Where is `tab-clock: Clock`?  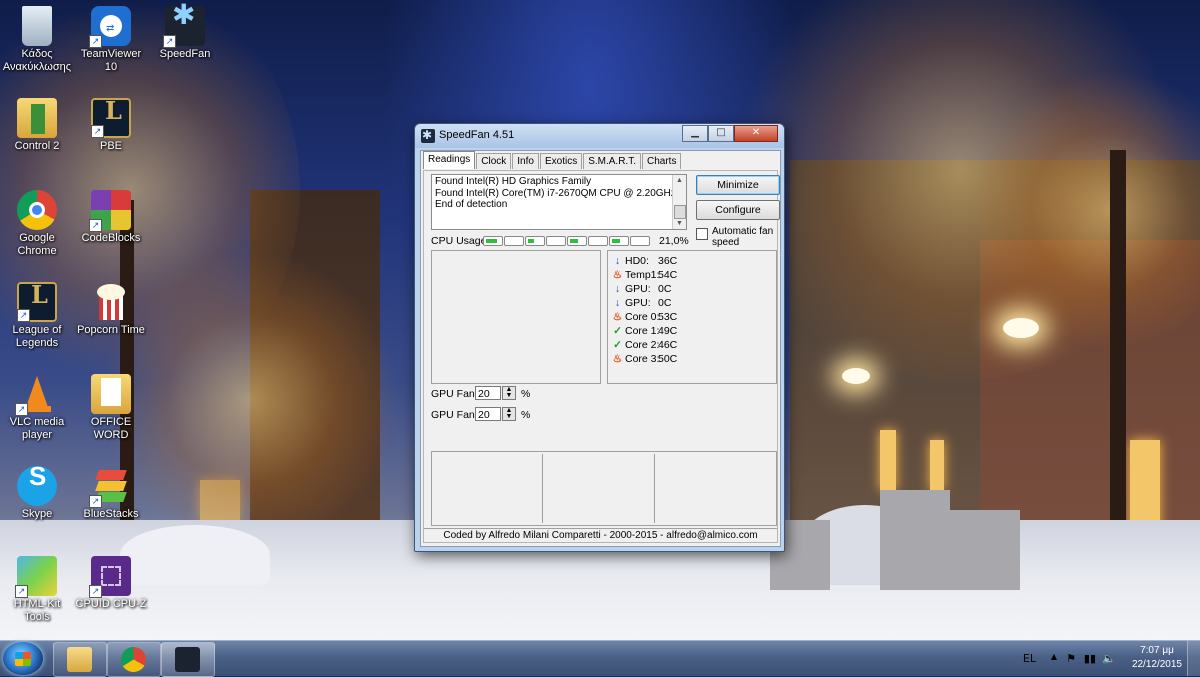 tab-clock: Clock is located at coordinates (494, 161).